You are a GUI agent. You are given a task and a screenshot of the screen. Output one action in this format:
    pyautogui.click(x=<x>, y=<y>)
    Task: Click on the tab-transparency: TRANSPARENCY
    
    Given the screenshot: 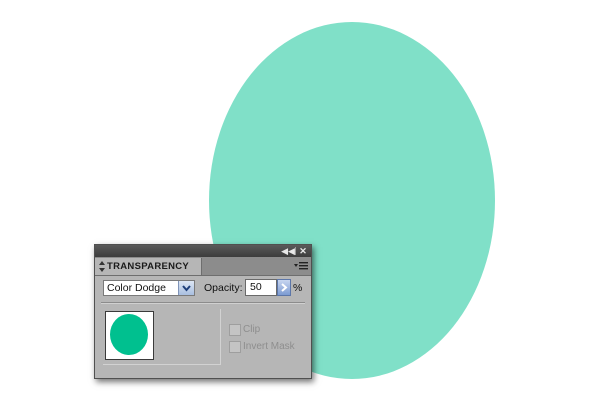 What is the action you would take?
    pyautogui.click(x=148, y=266)
    